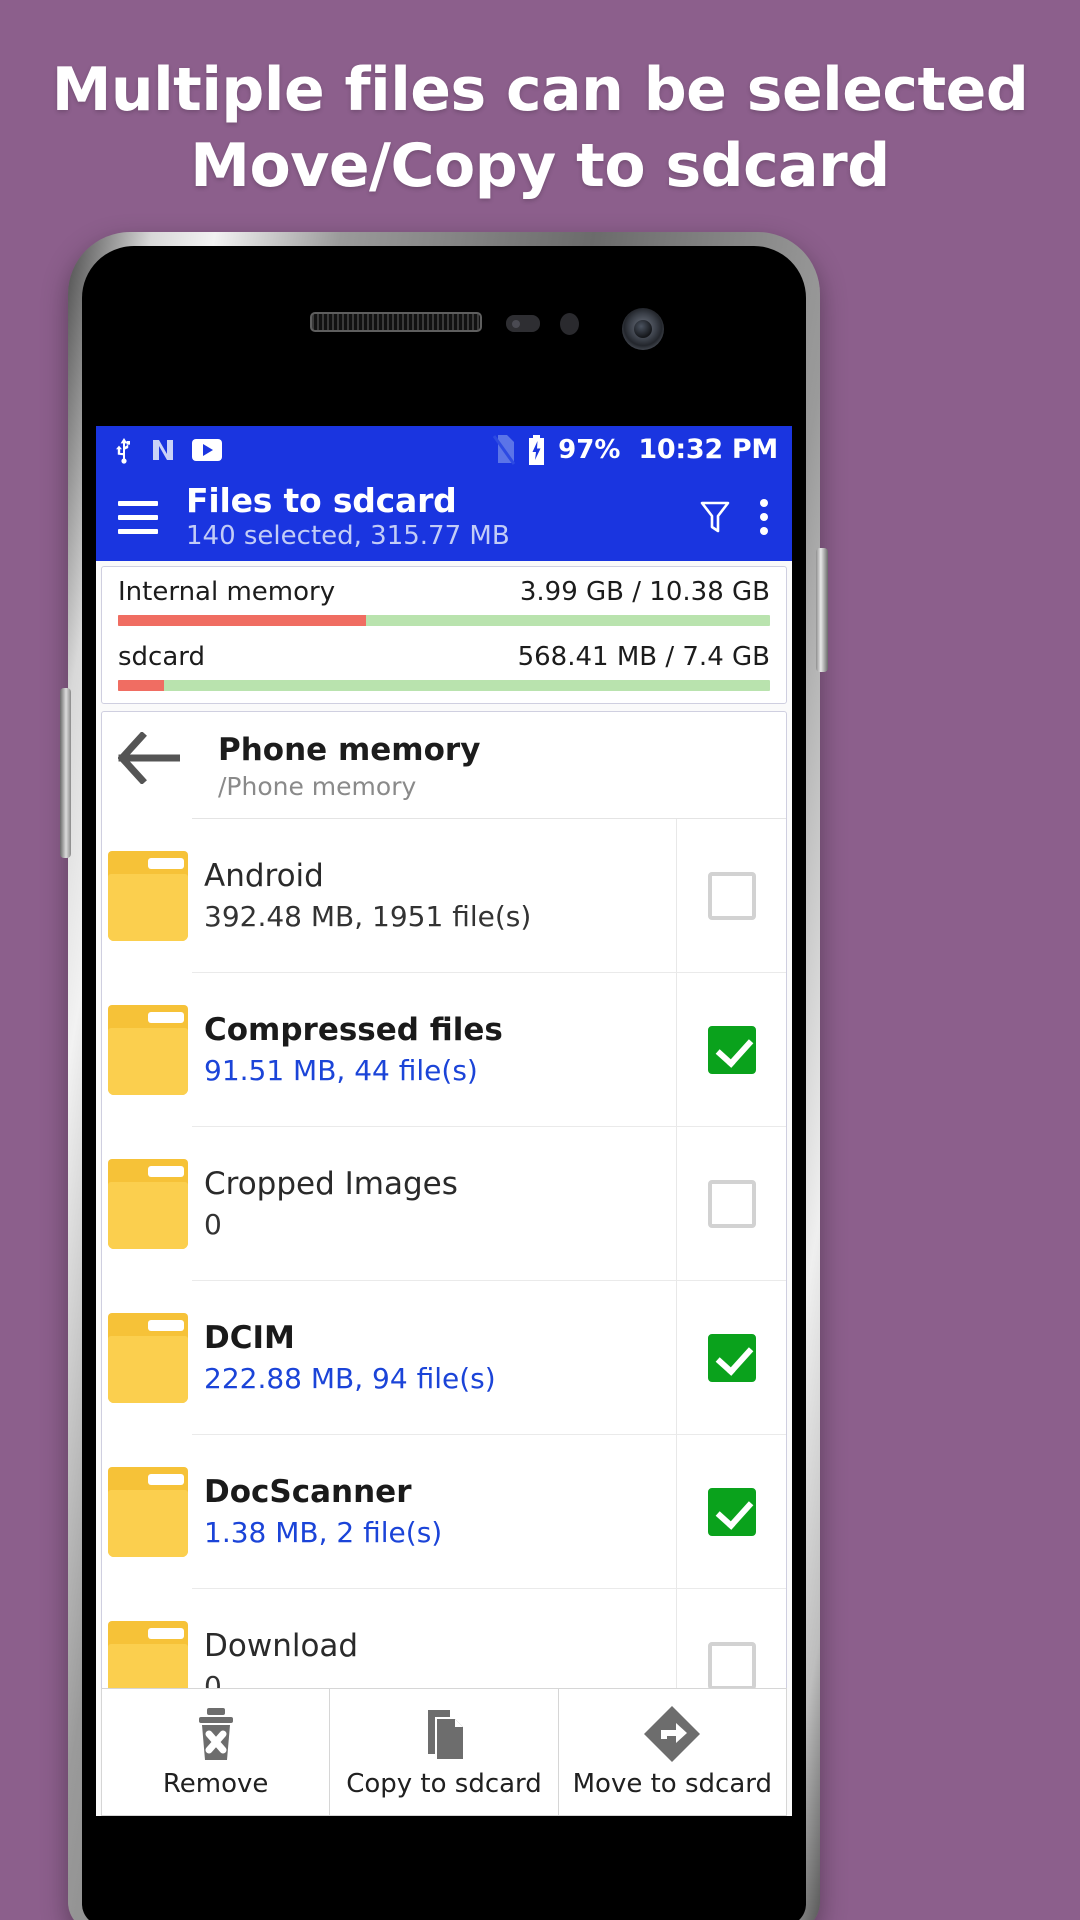 This screenshot has height=1920, width=1080. I want to click on copy-to-sdcard-button: Copy to sdcard, so click(444, 1752).